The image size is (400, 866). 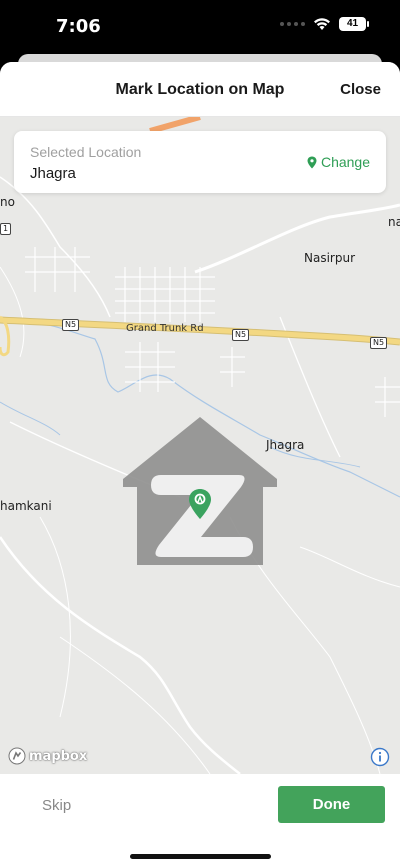 I want to click on map-pin-icon, so click(x=312, y=162).